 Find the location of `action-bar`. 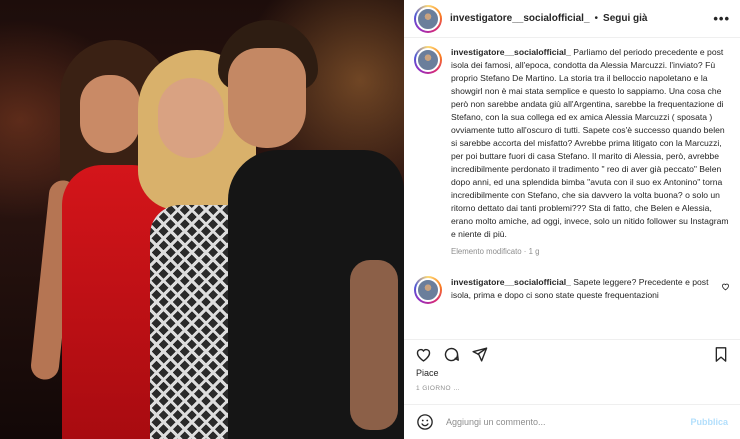

action-bar is located at coordinates (572, 354).